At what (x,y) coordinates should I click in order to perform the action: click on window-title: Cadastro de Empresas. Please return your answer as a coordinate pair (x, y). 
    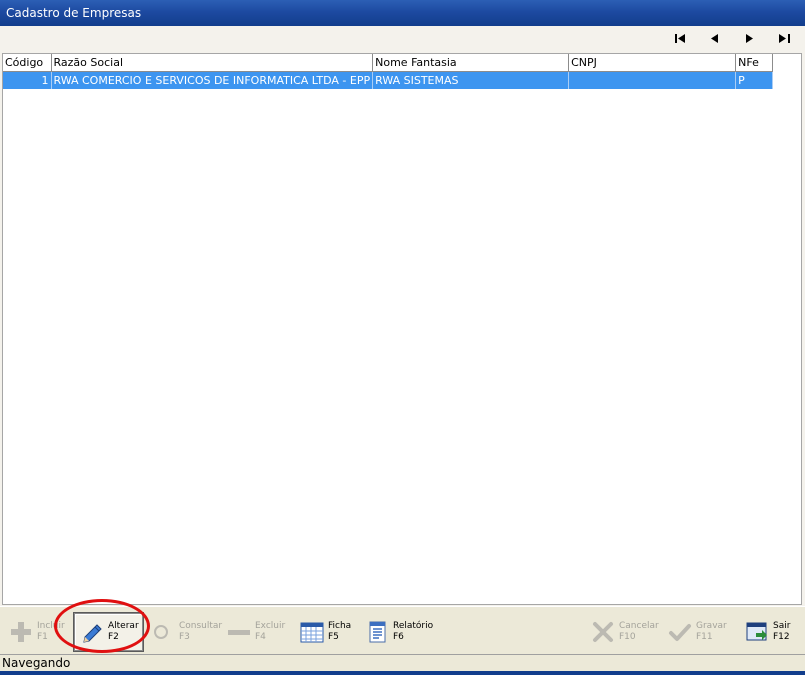
    Looking at the image, I should click on (402, 13).